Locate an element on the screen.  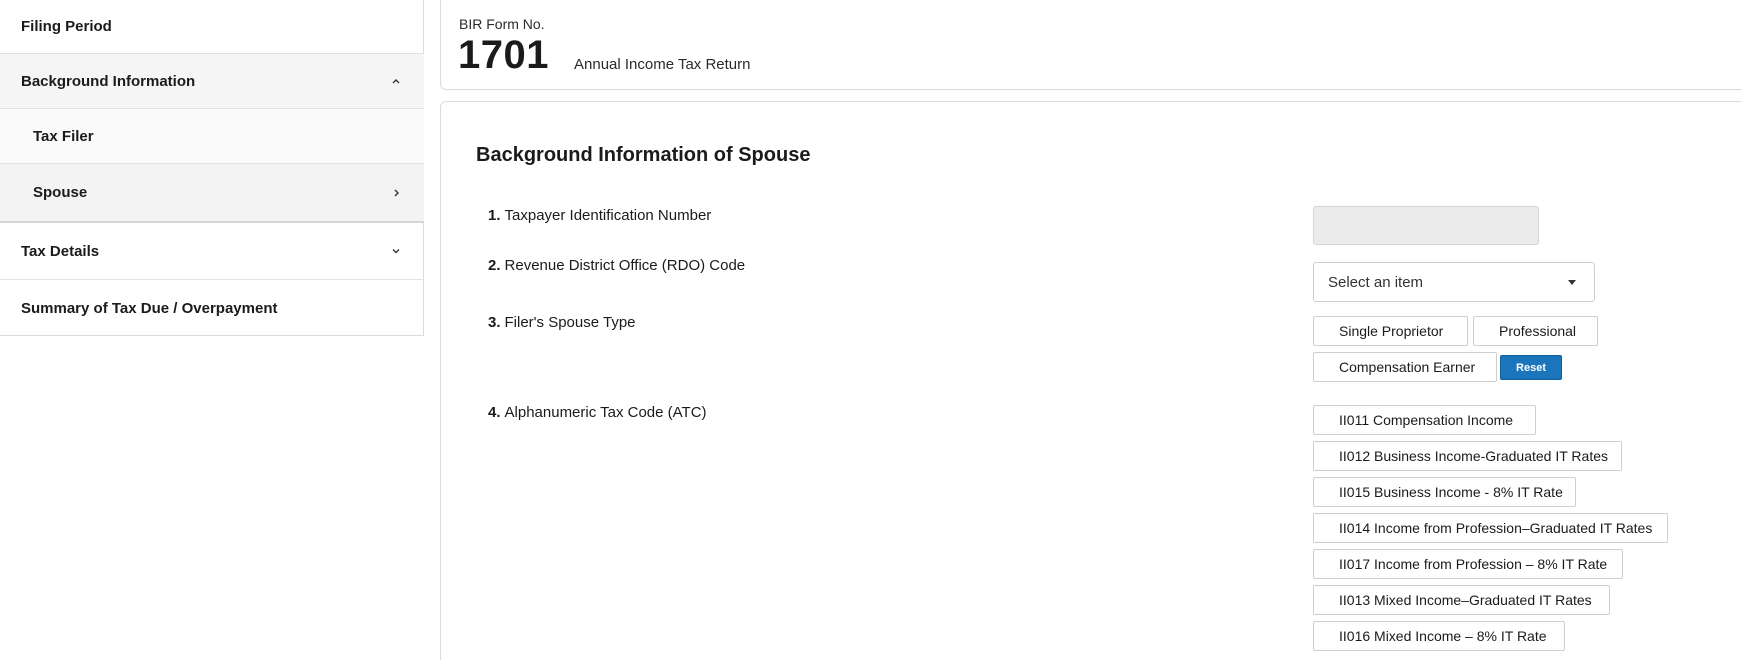
atc-option-button: II016 Mixed Income – 8% IT Rate is located at coordinates (1439, 636).